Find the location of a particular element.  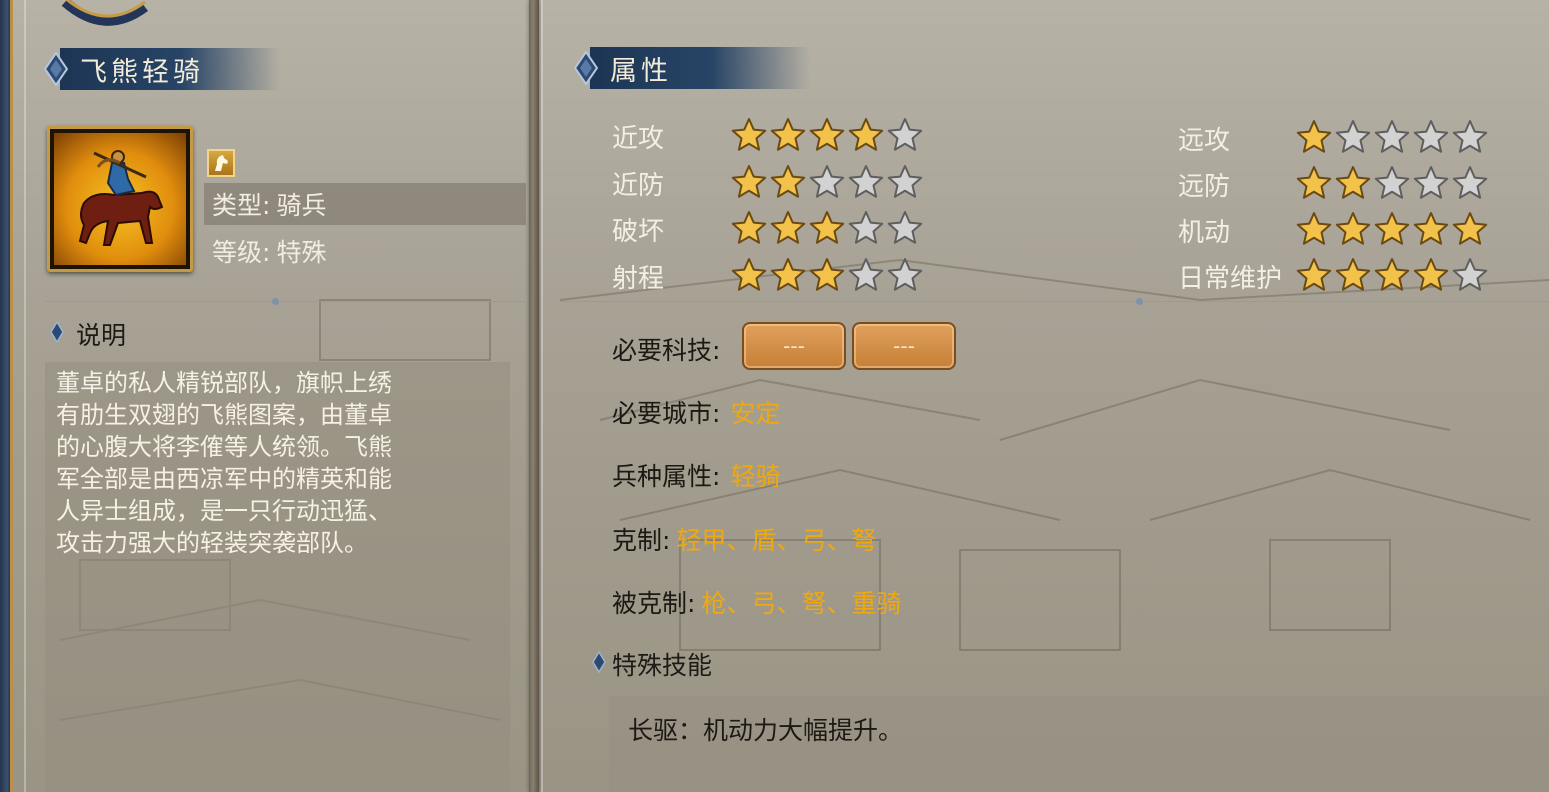

required-city-label: 必要城市: is located at coordinates (666, 413).